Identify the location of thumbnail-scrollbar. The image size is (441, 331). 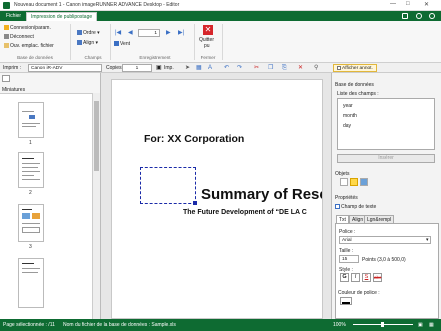
(96, 206).